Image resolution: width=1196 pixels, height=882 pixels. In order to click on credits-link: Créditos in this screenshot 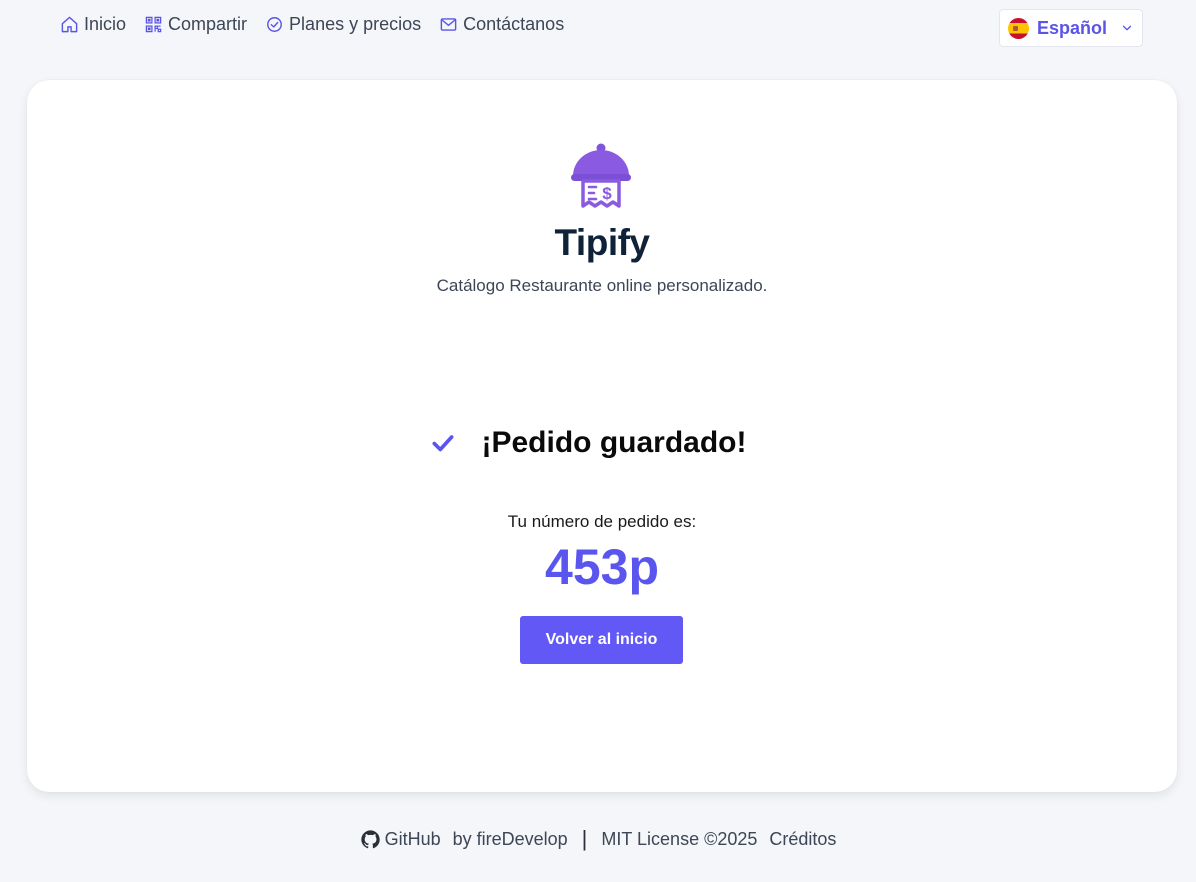, I will do `click(802, 839)`.